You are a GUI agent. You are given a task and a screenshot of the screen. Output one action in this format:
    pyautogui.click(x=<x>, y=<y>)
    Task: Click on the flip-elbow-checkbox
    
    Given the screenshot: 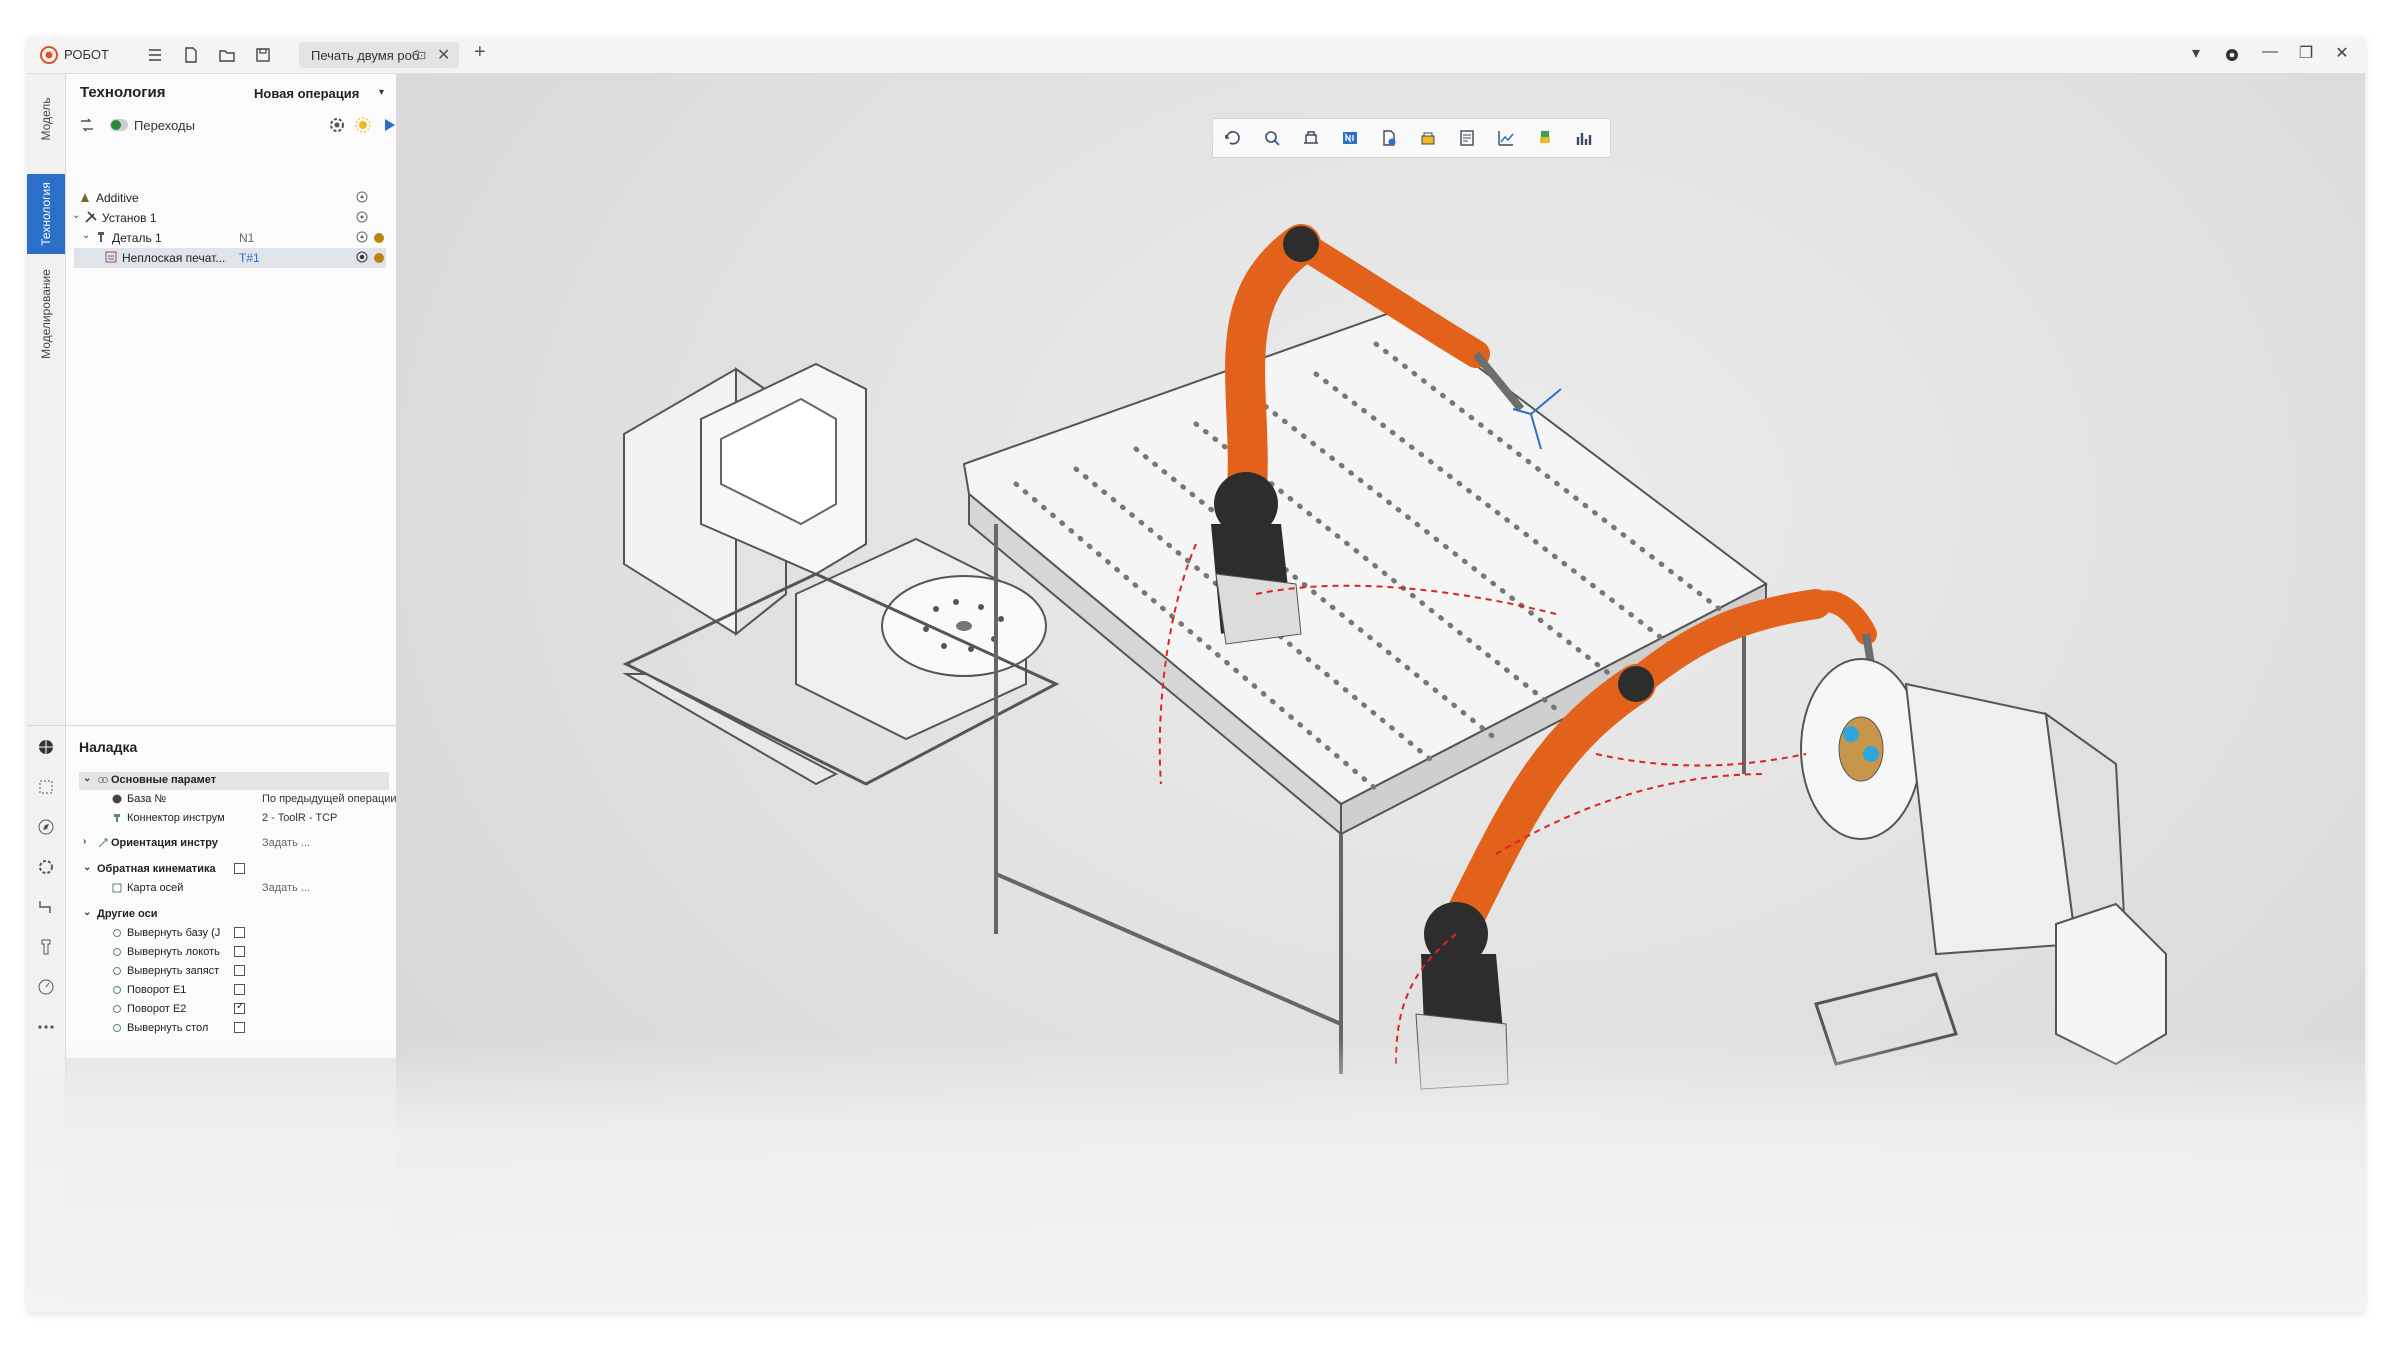 What is the action you would take?
    pyautogui.click(x=239, y=951)
    